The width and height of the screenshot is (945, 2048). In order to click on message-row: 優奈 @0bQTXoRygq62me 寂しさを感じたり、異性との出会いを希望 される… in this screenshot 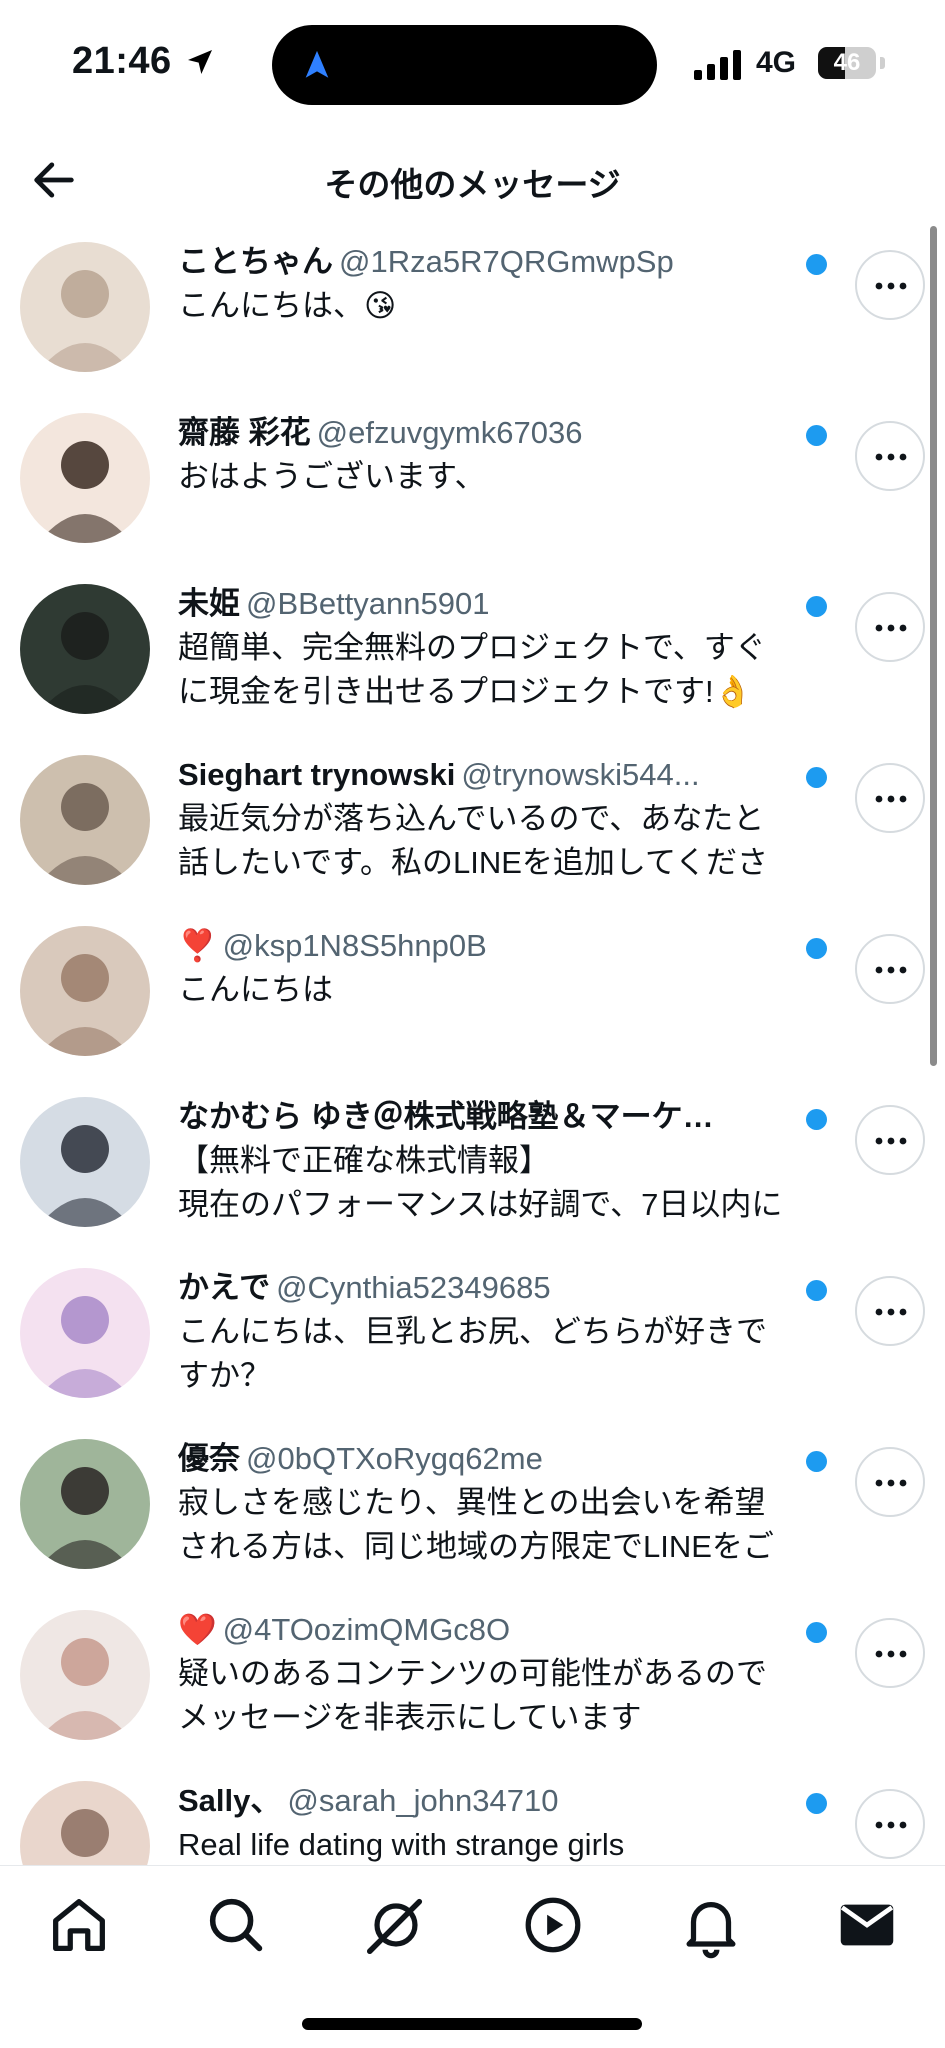, I will do `click(472, 1512)`.